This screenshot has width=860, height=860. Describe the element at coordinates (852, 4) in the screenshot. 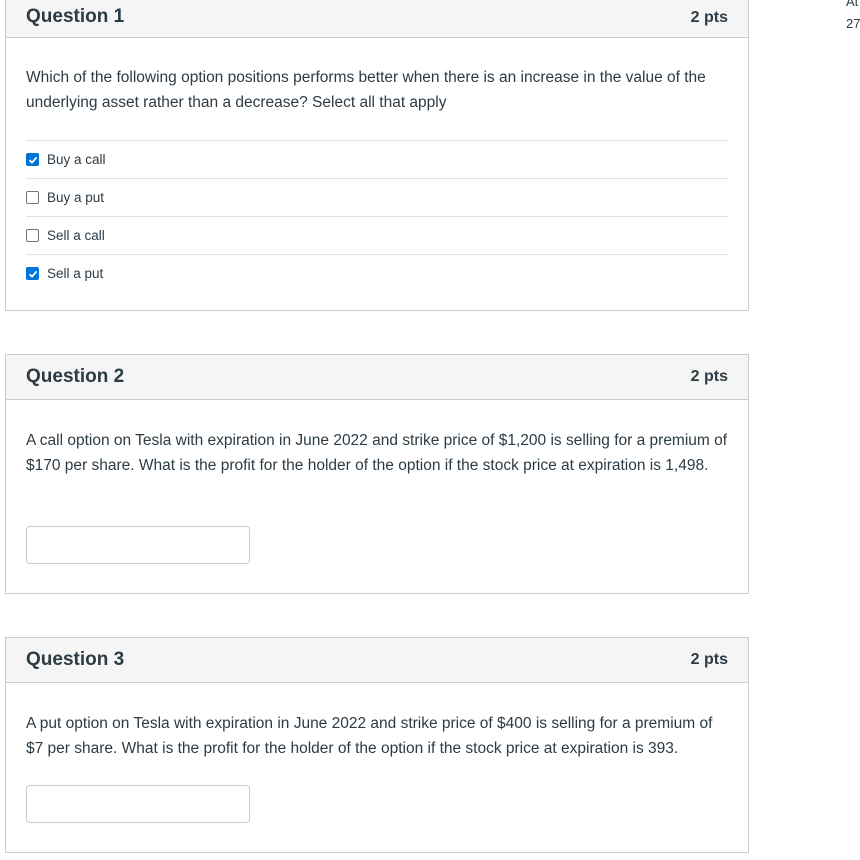

I see `edge-partial-label: At` at that location.